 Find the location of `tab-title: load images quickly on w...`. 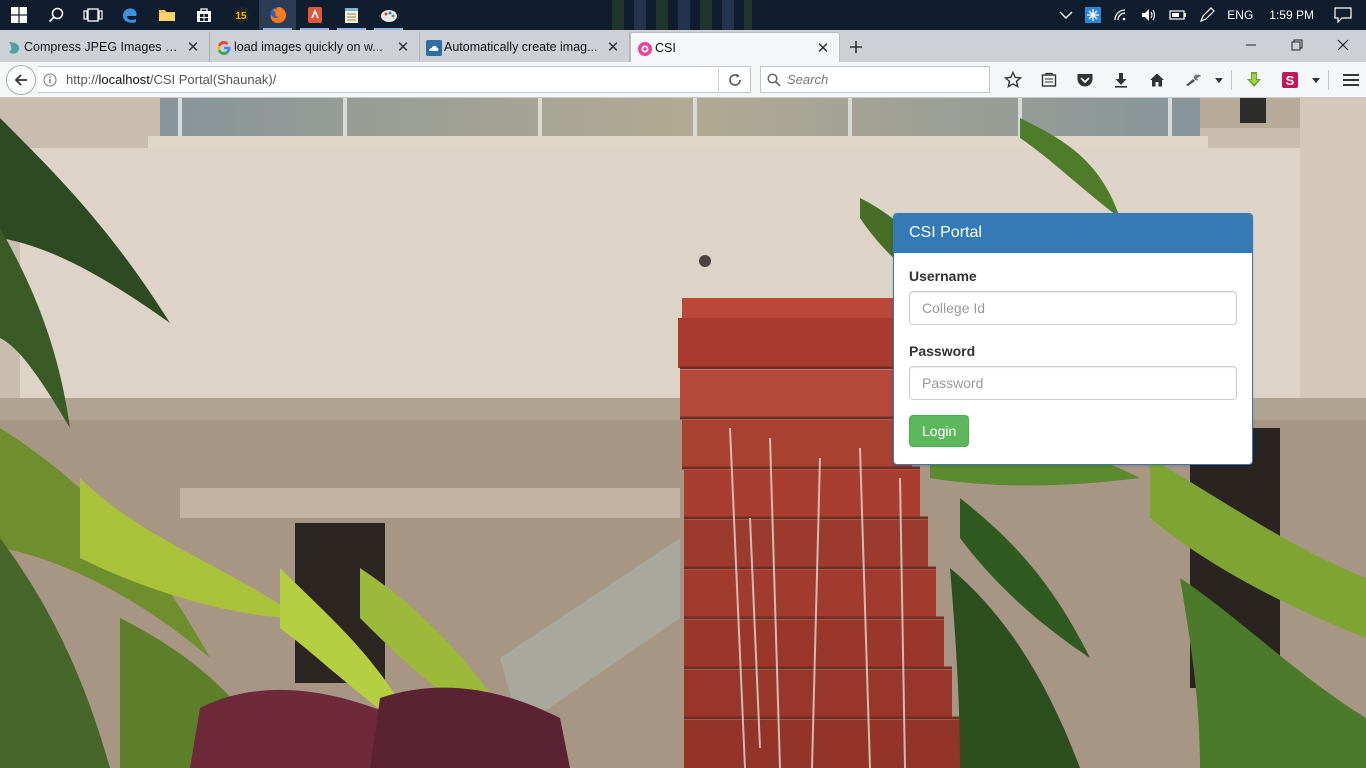

tab-title: load images quickly on w... is located at coordinates (308, 47).